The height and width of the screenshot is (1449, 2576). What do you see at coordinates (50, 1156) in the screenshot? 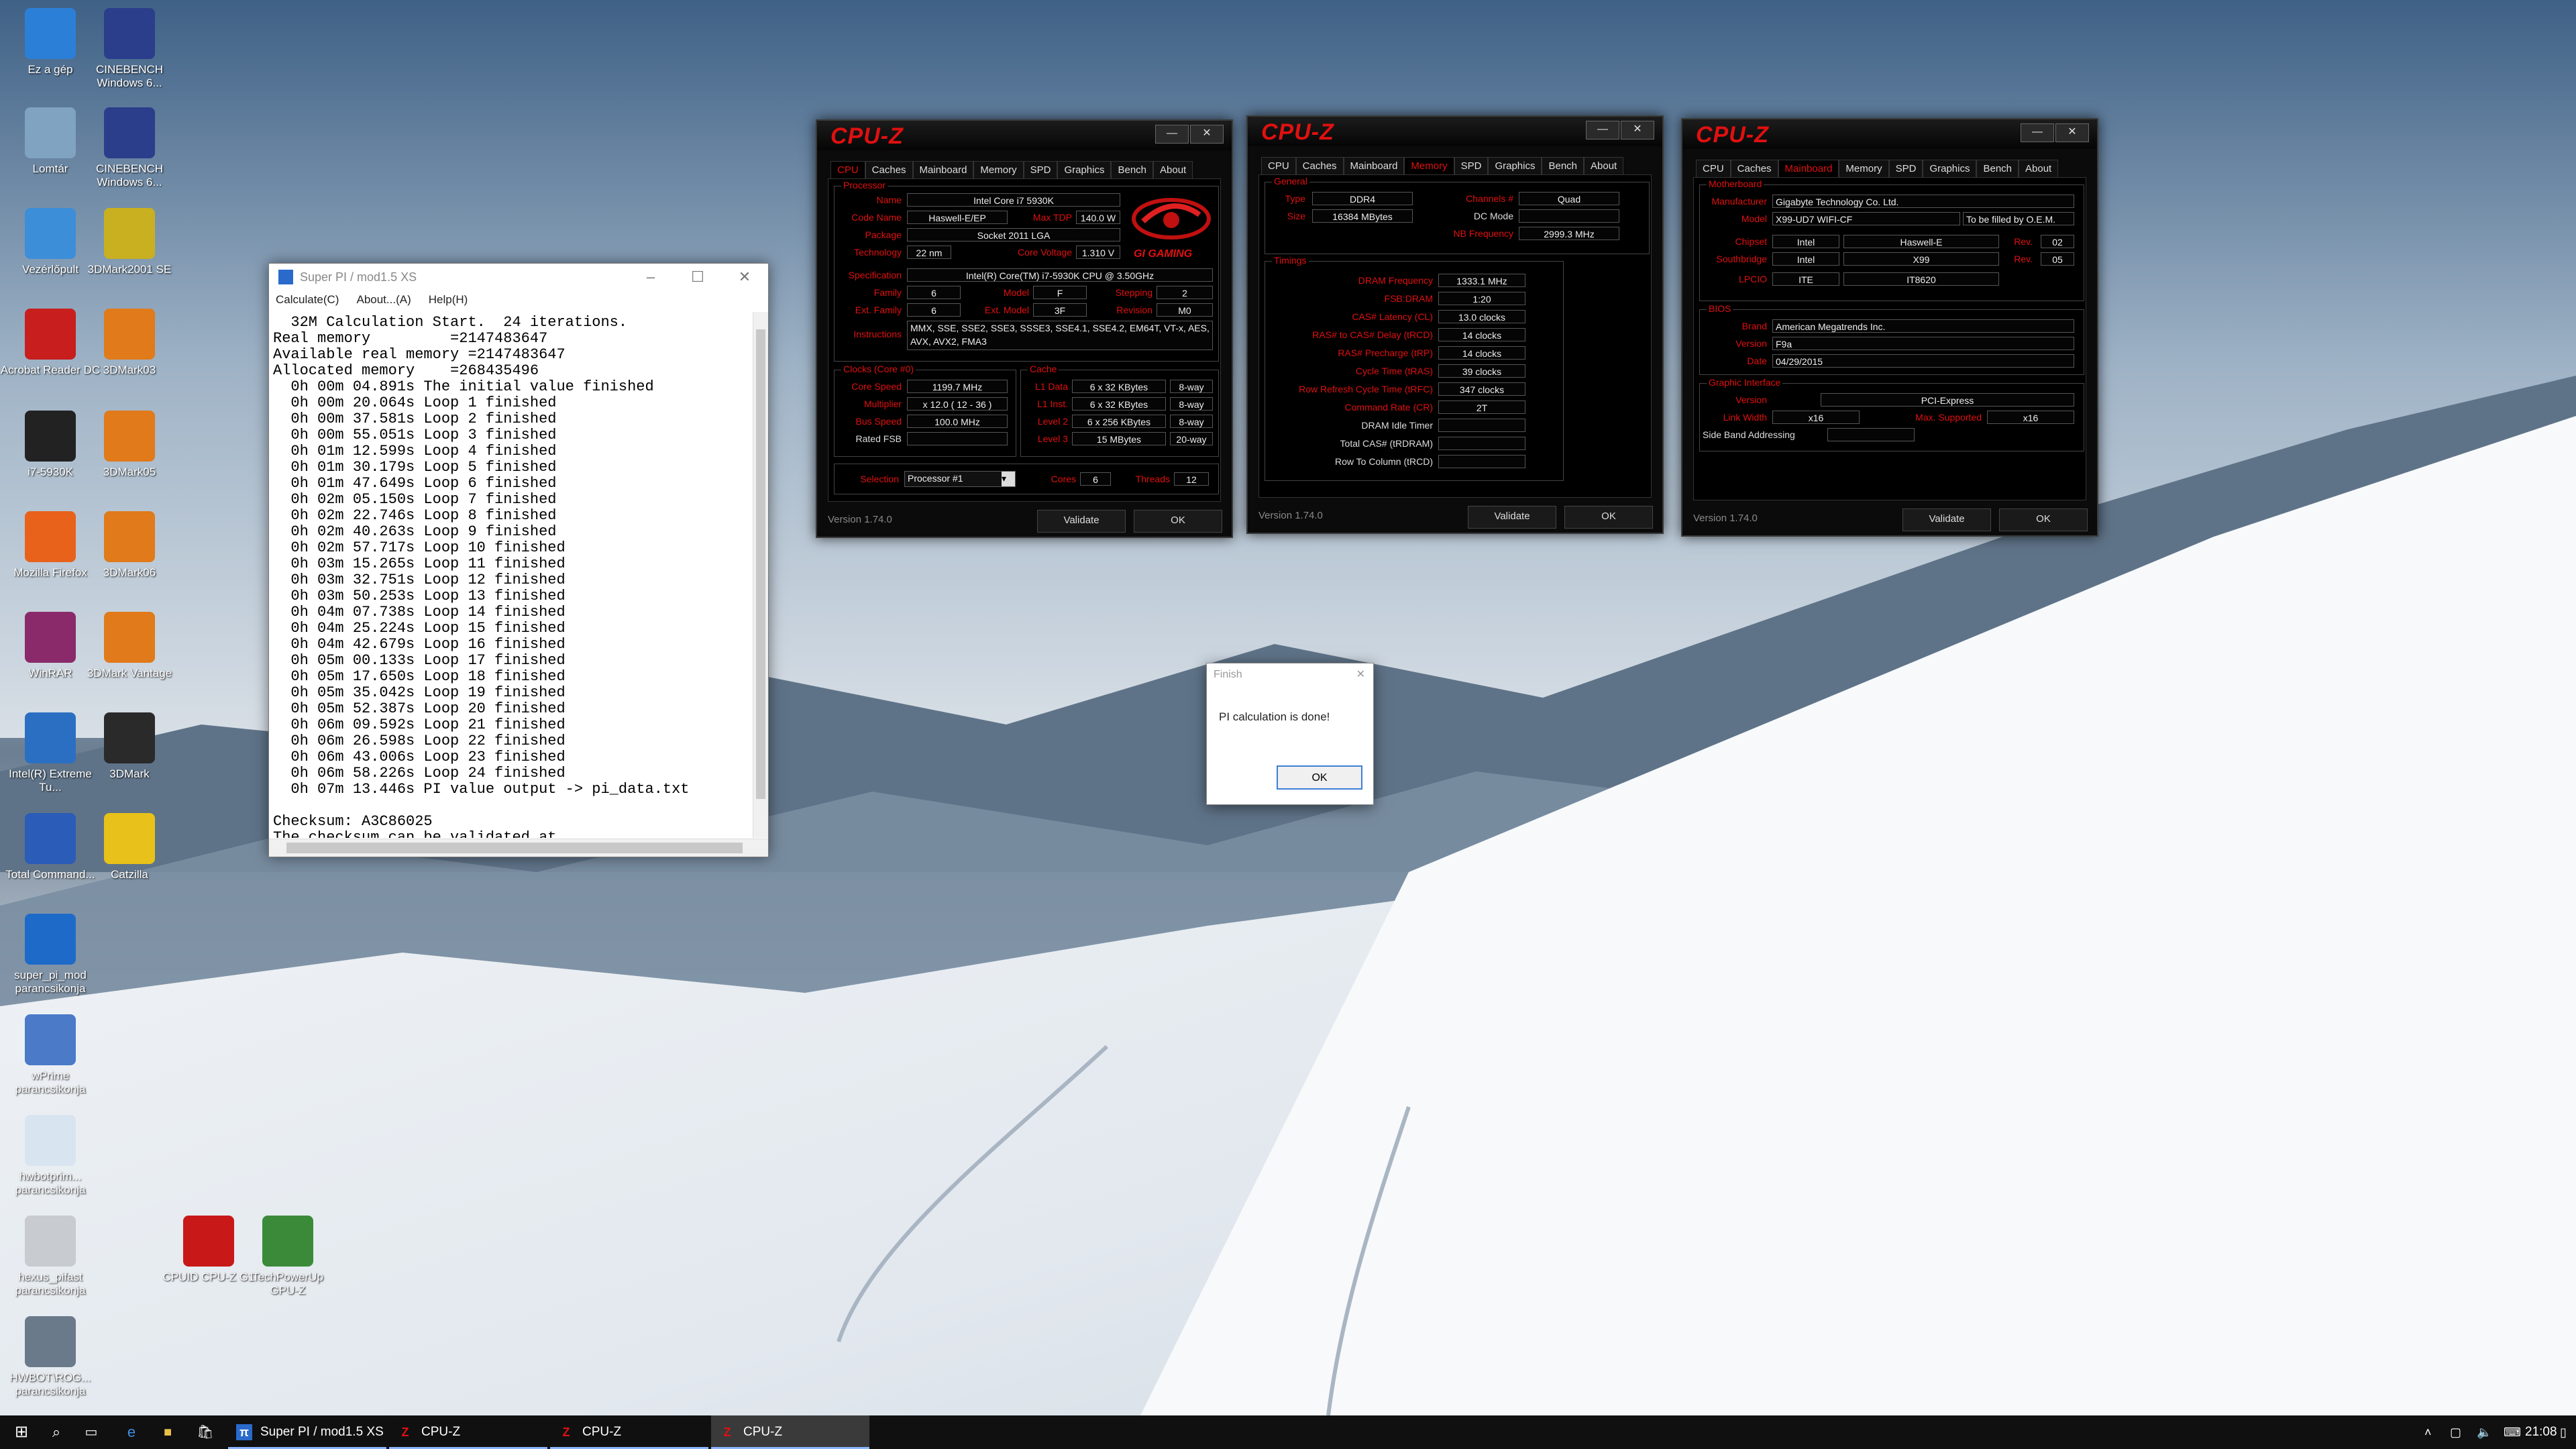
I see `desktop-icon: hwbotprim... parancsikonja` at bounding box center [50, 1156].